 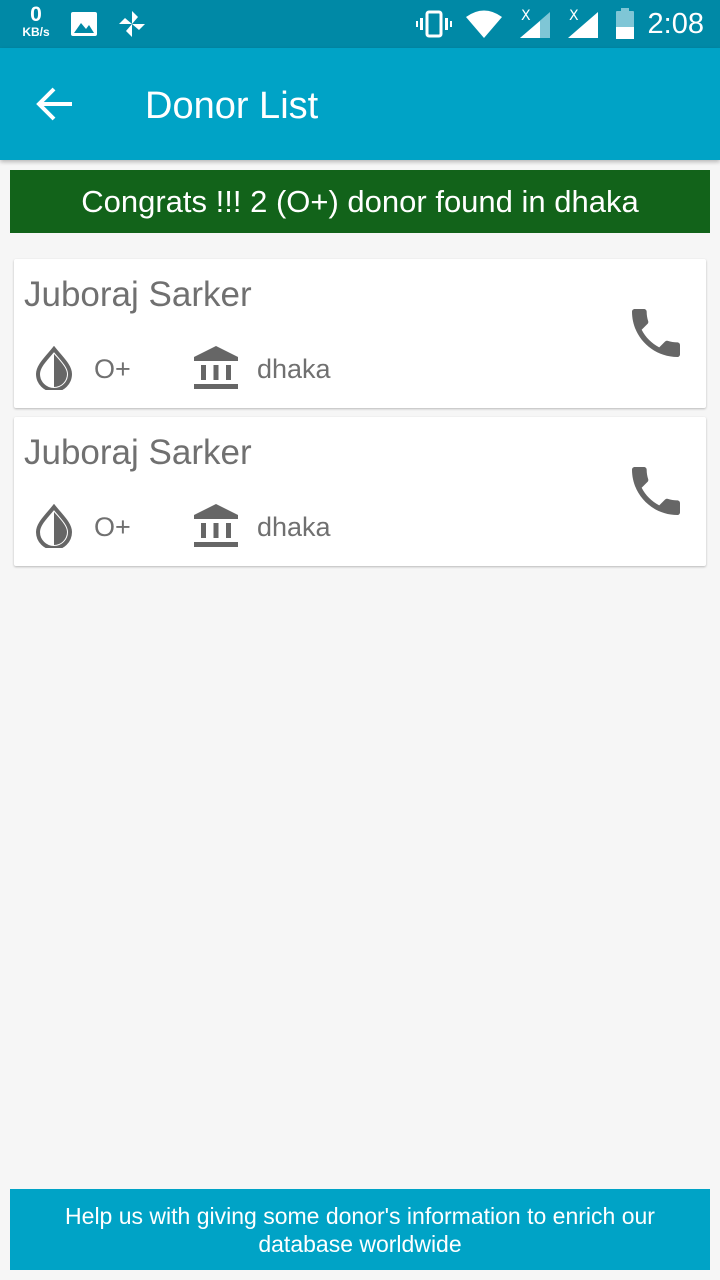 I want to click on clock: 2:08, so click(x=675, y=24).